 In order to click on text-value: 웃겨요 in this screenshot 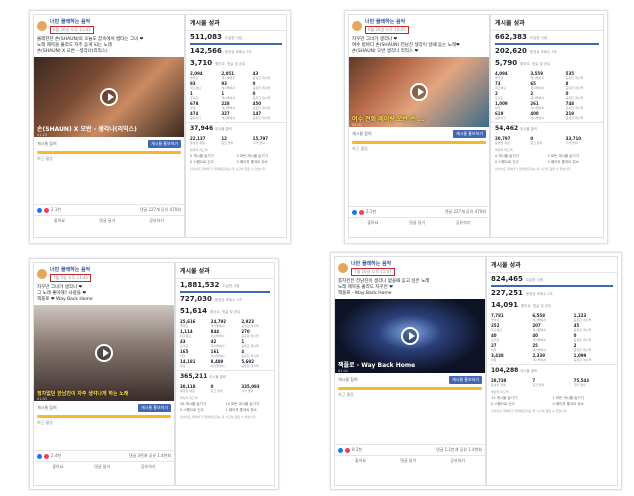, I will do `click(499, 98)`.